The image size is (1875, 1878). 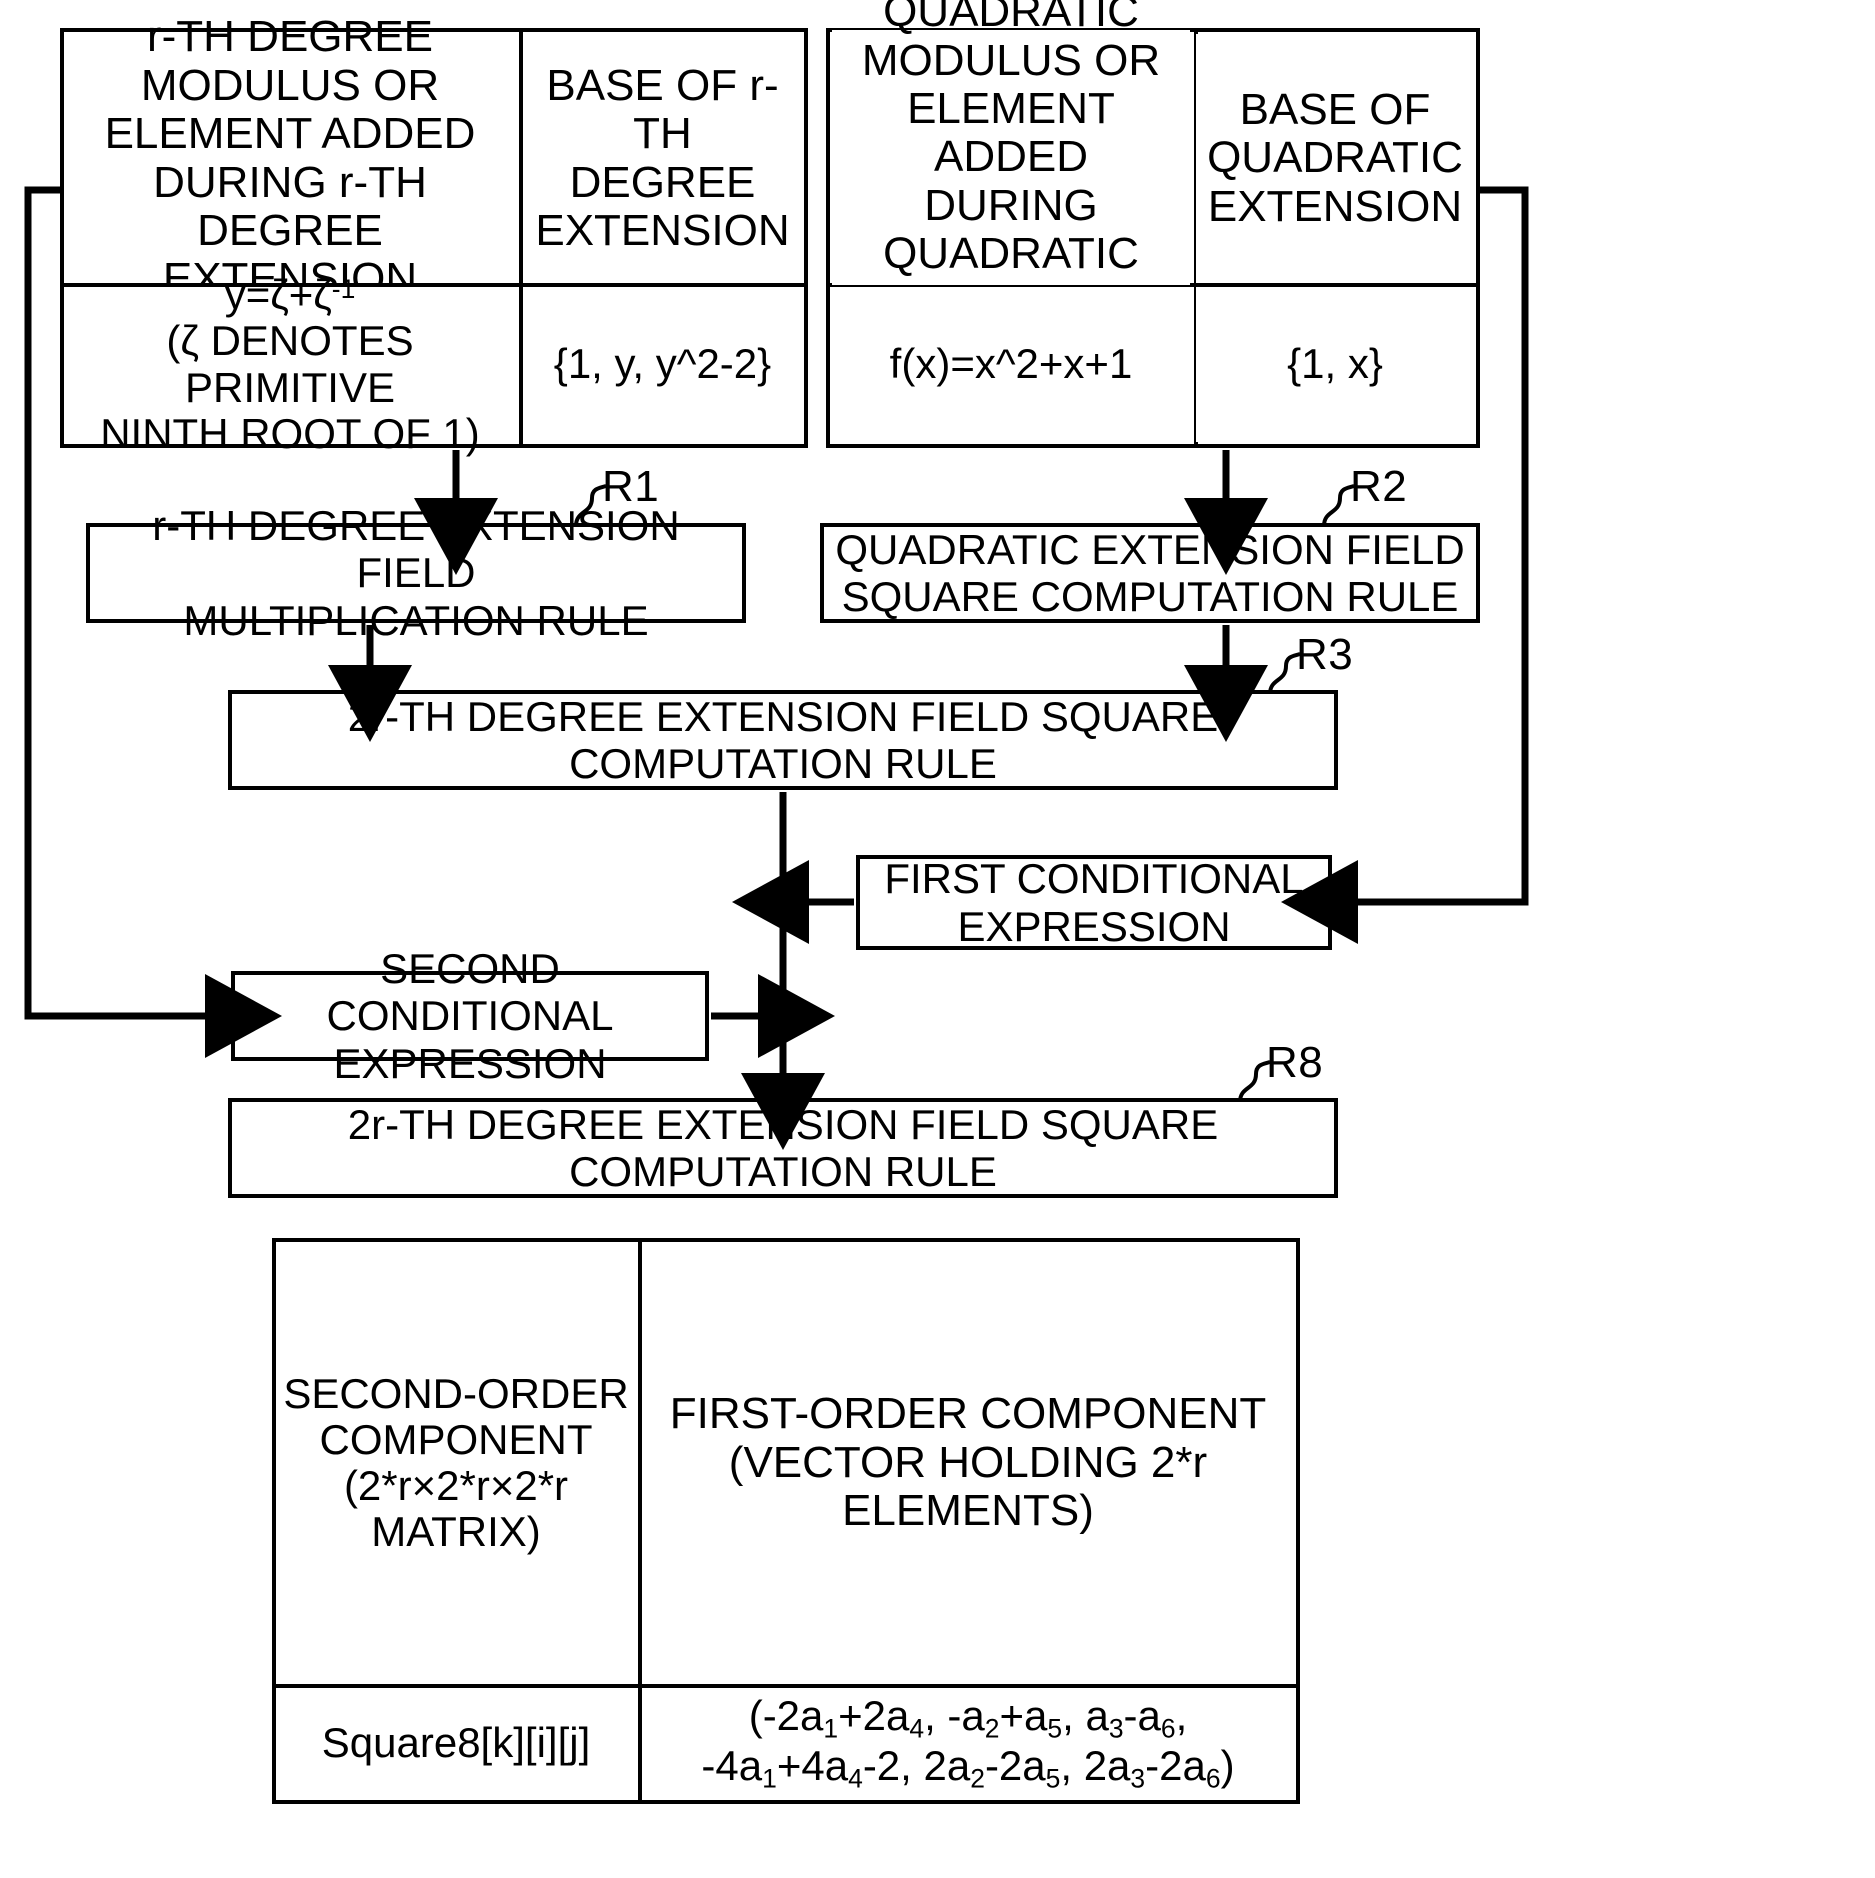 What do you see at coordinates (1254, 1081) in the screenshot?
I see `ref-leader-r8` at bounding box center [1254, 1081].